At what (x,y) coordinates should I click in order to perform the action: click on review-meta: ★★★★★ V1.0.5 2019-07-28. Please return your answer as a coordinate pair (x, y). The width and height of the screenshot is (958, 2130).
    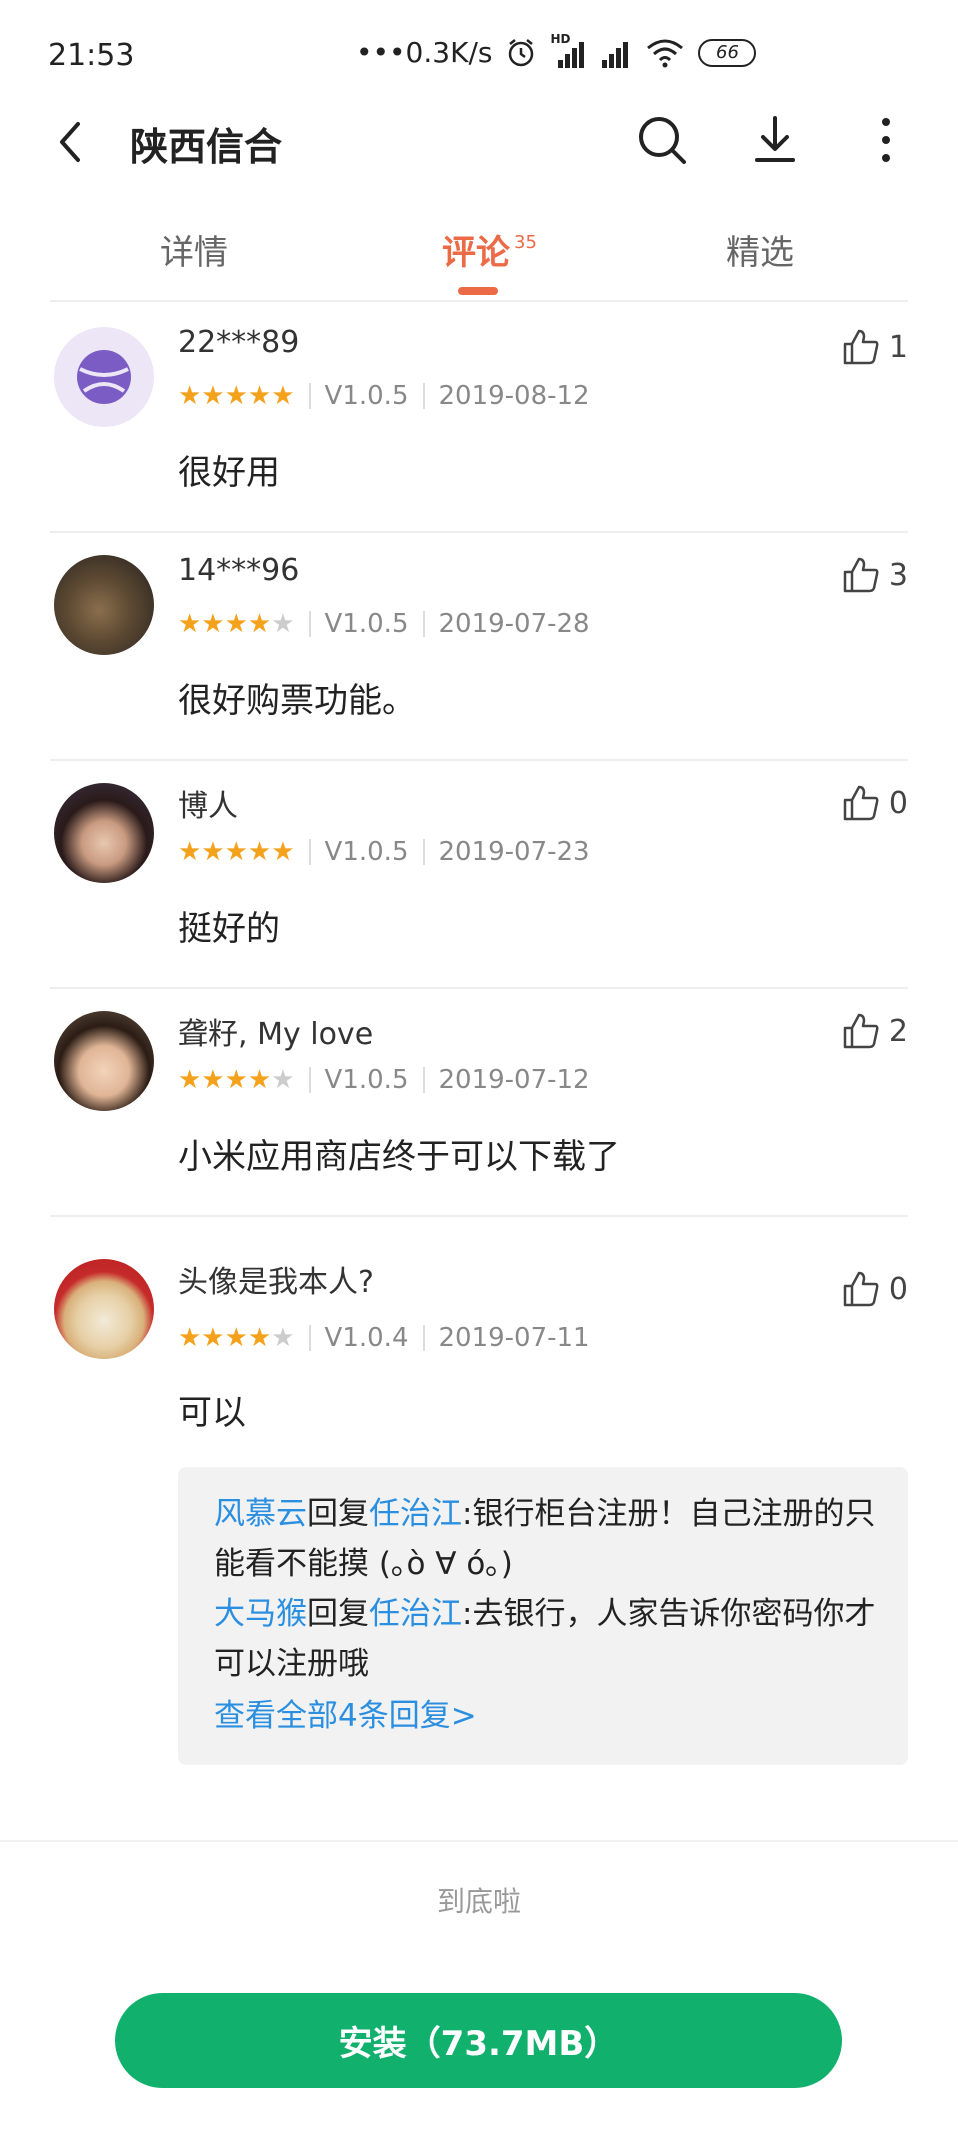
    Looking at the image, I should click on (384, 624).